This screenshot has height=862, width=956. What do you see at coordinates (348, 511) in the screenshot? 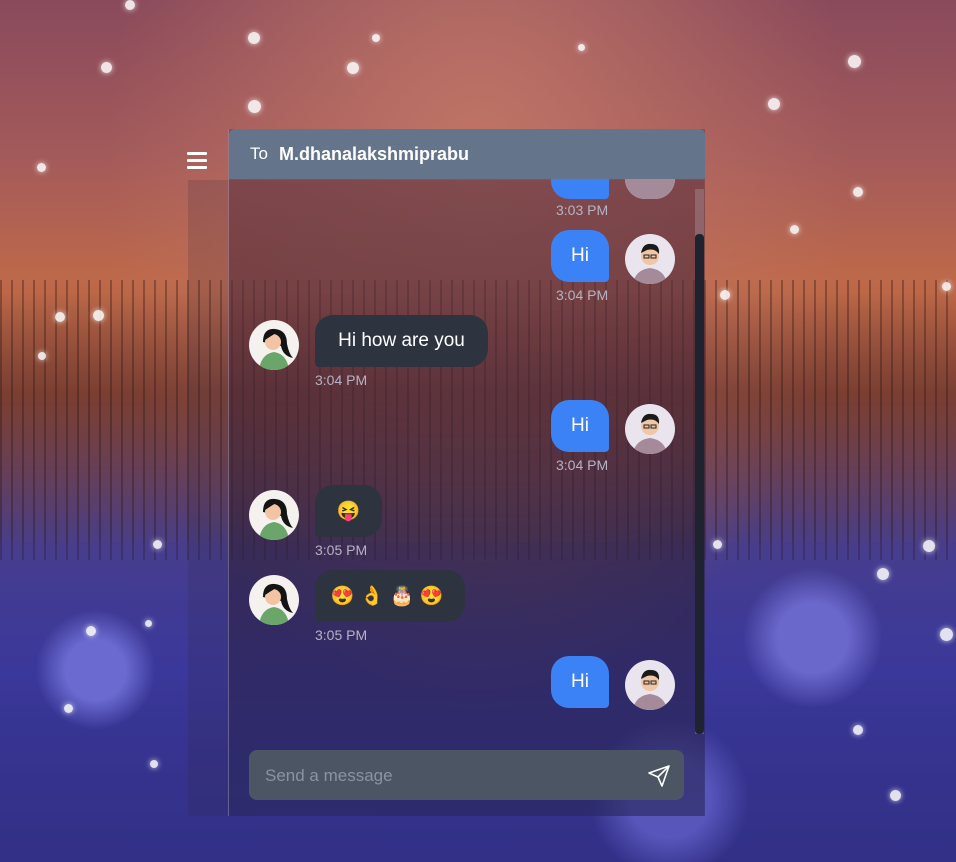
I see `message-bubble: 😝` at bounding box center [348, 511].